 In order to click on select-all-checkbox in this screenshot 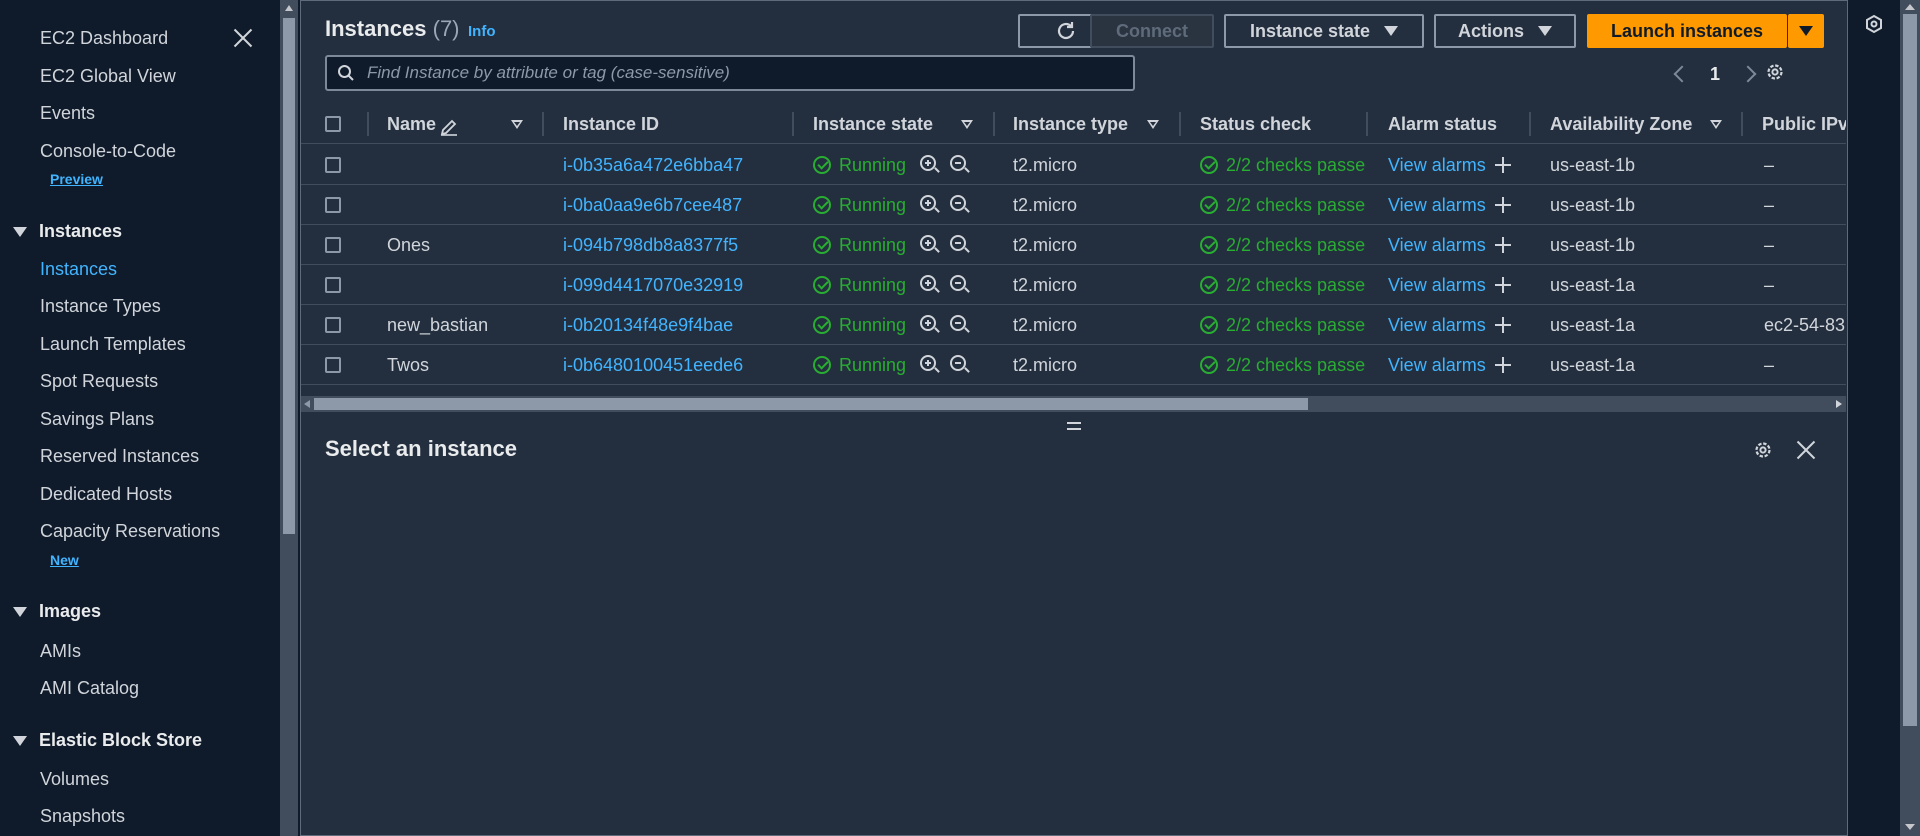, I will do `click(333, 124)`.